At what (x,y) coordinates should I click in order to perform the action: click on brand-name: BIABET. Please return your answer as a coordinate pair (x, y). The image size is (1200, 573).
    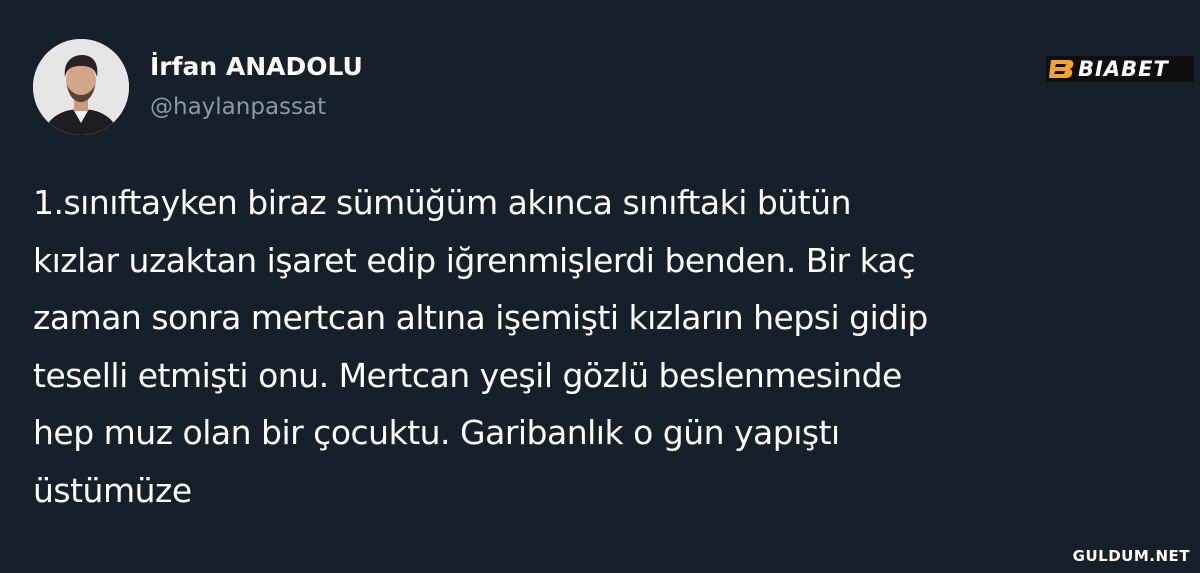
    Looking at the image, I should click on (1123, 69).